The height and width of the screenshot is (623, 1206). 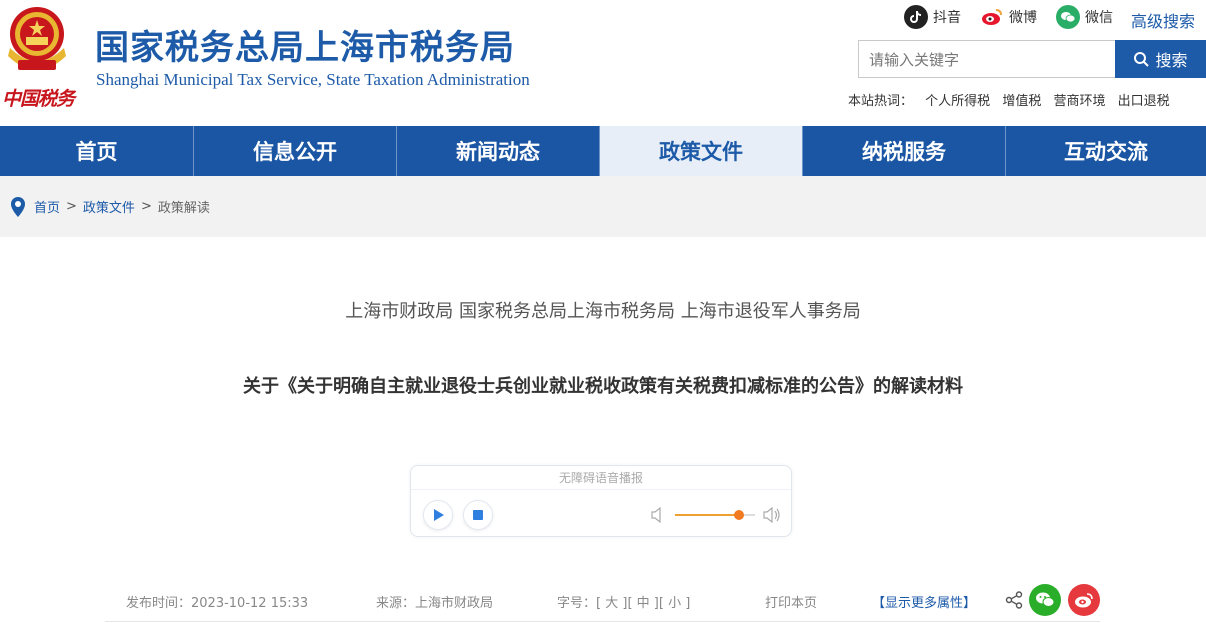 What do you see at coordinates (1008, 17) in the screenshot?
I see `weibo-link: 微博` at bounding box center [1008, 17].